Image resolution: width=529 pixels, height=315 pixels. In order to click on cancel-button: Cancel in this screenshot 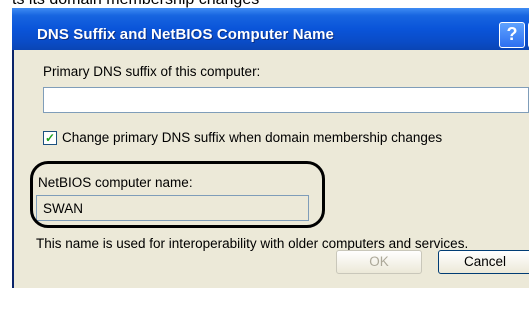, I will do `click(483, 262)`.